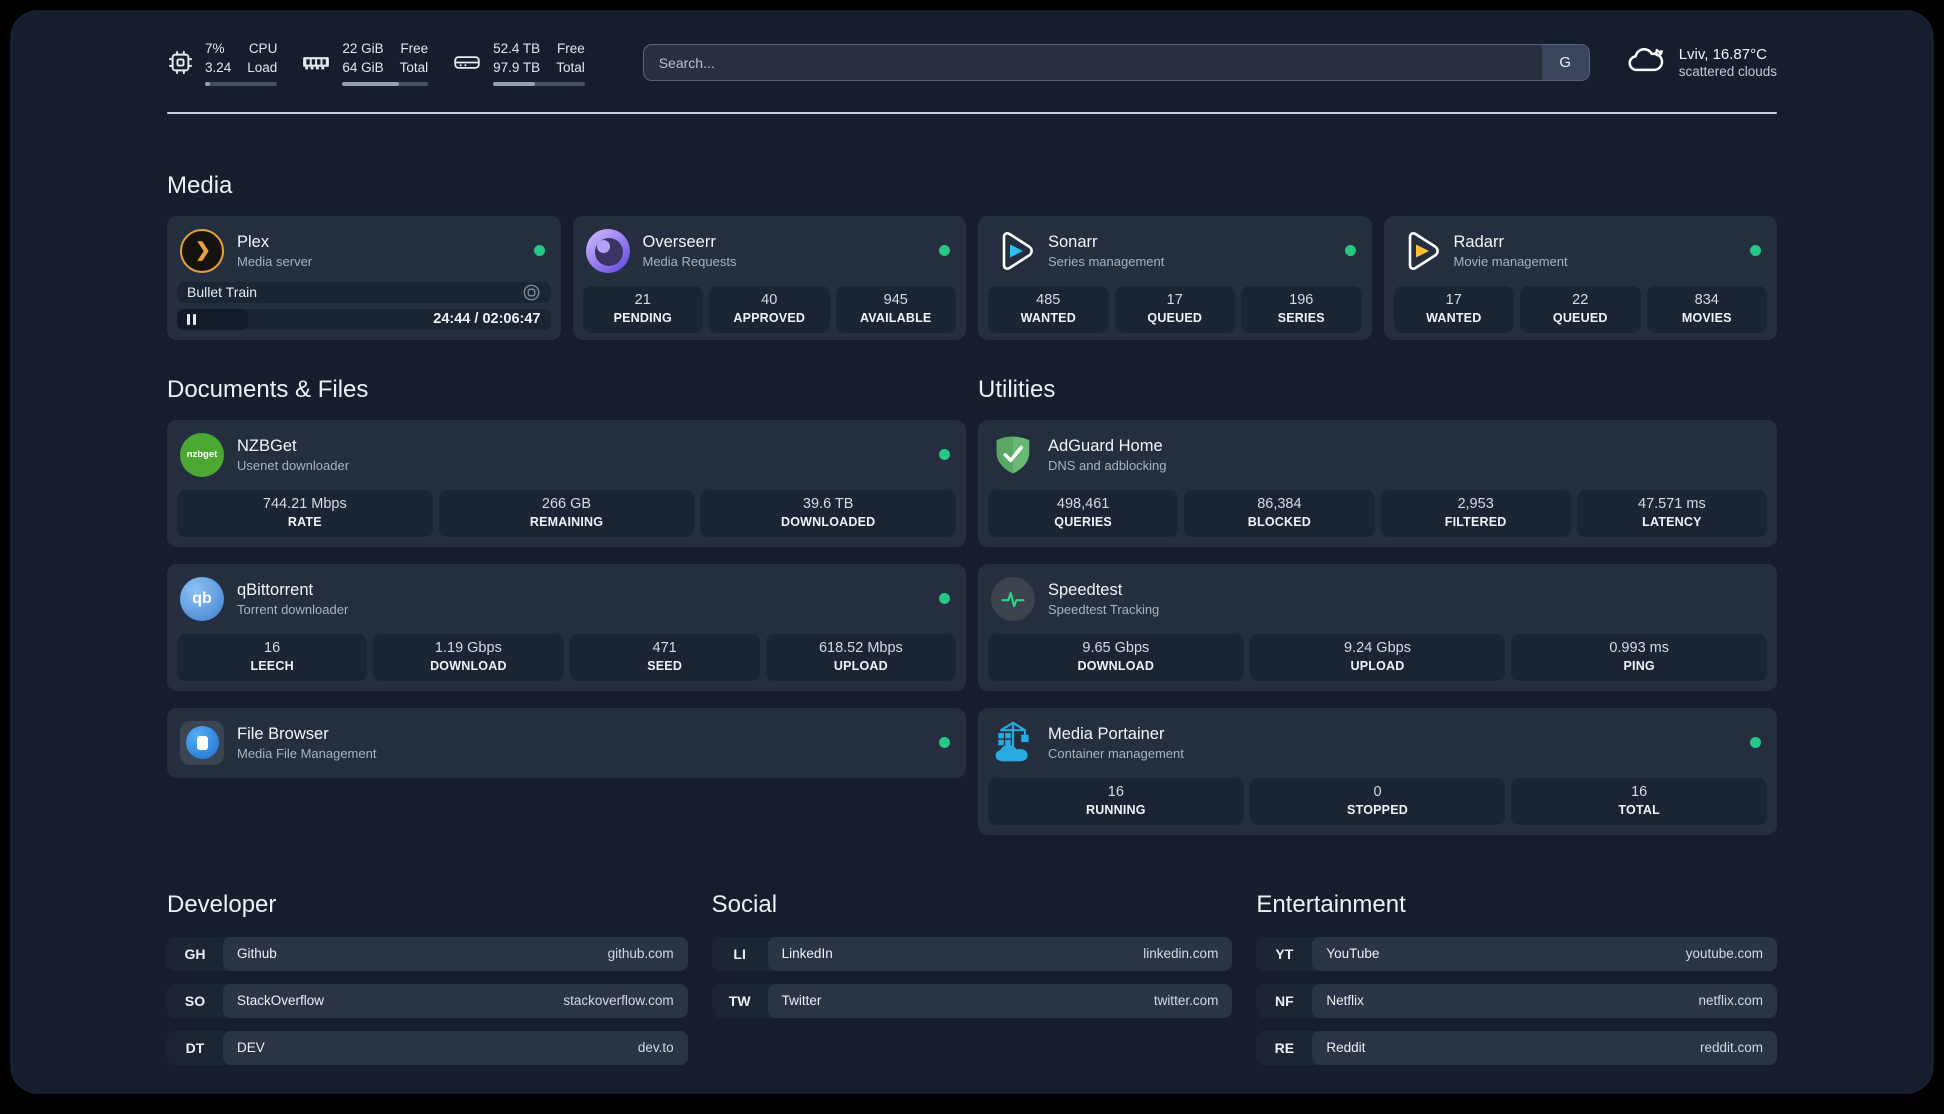  What do you see at coordinates (195, 1047) in the screenshot?
I see `bookmark-abbr: DT` at bounding box center [195, 1047].